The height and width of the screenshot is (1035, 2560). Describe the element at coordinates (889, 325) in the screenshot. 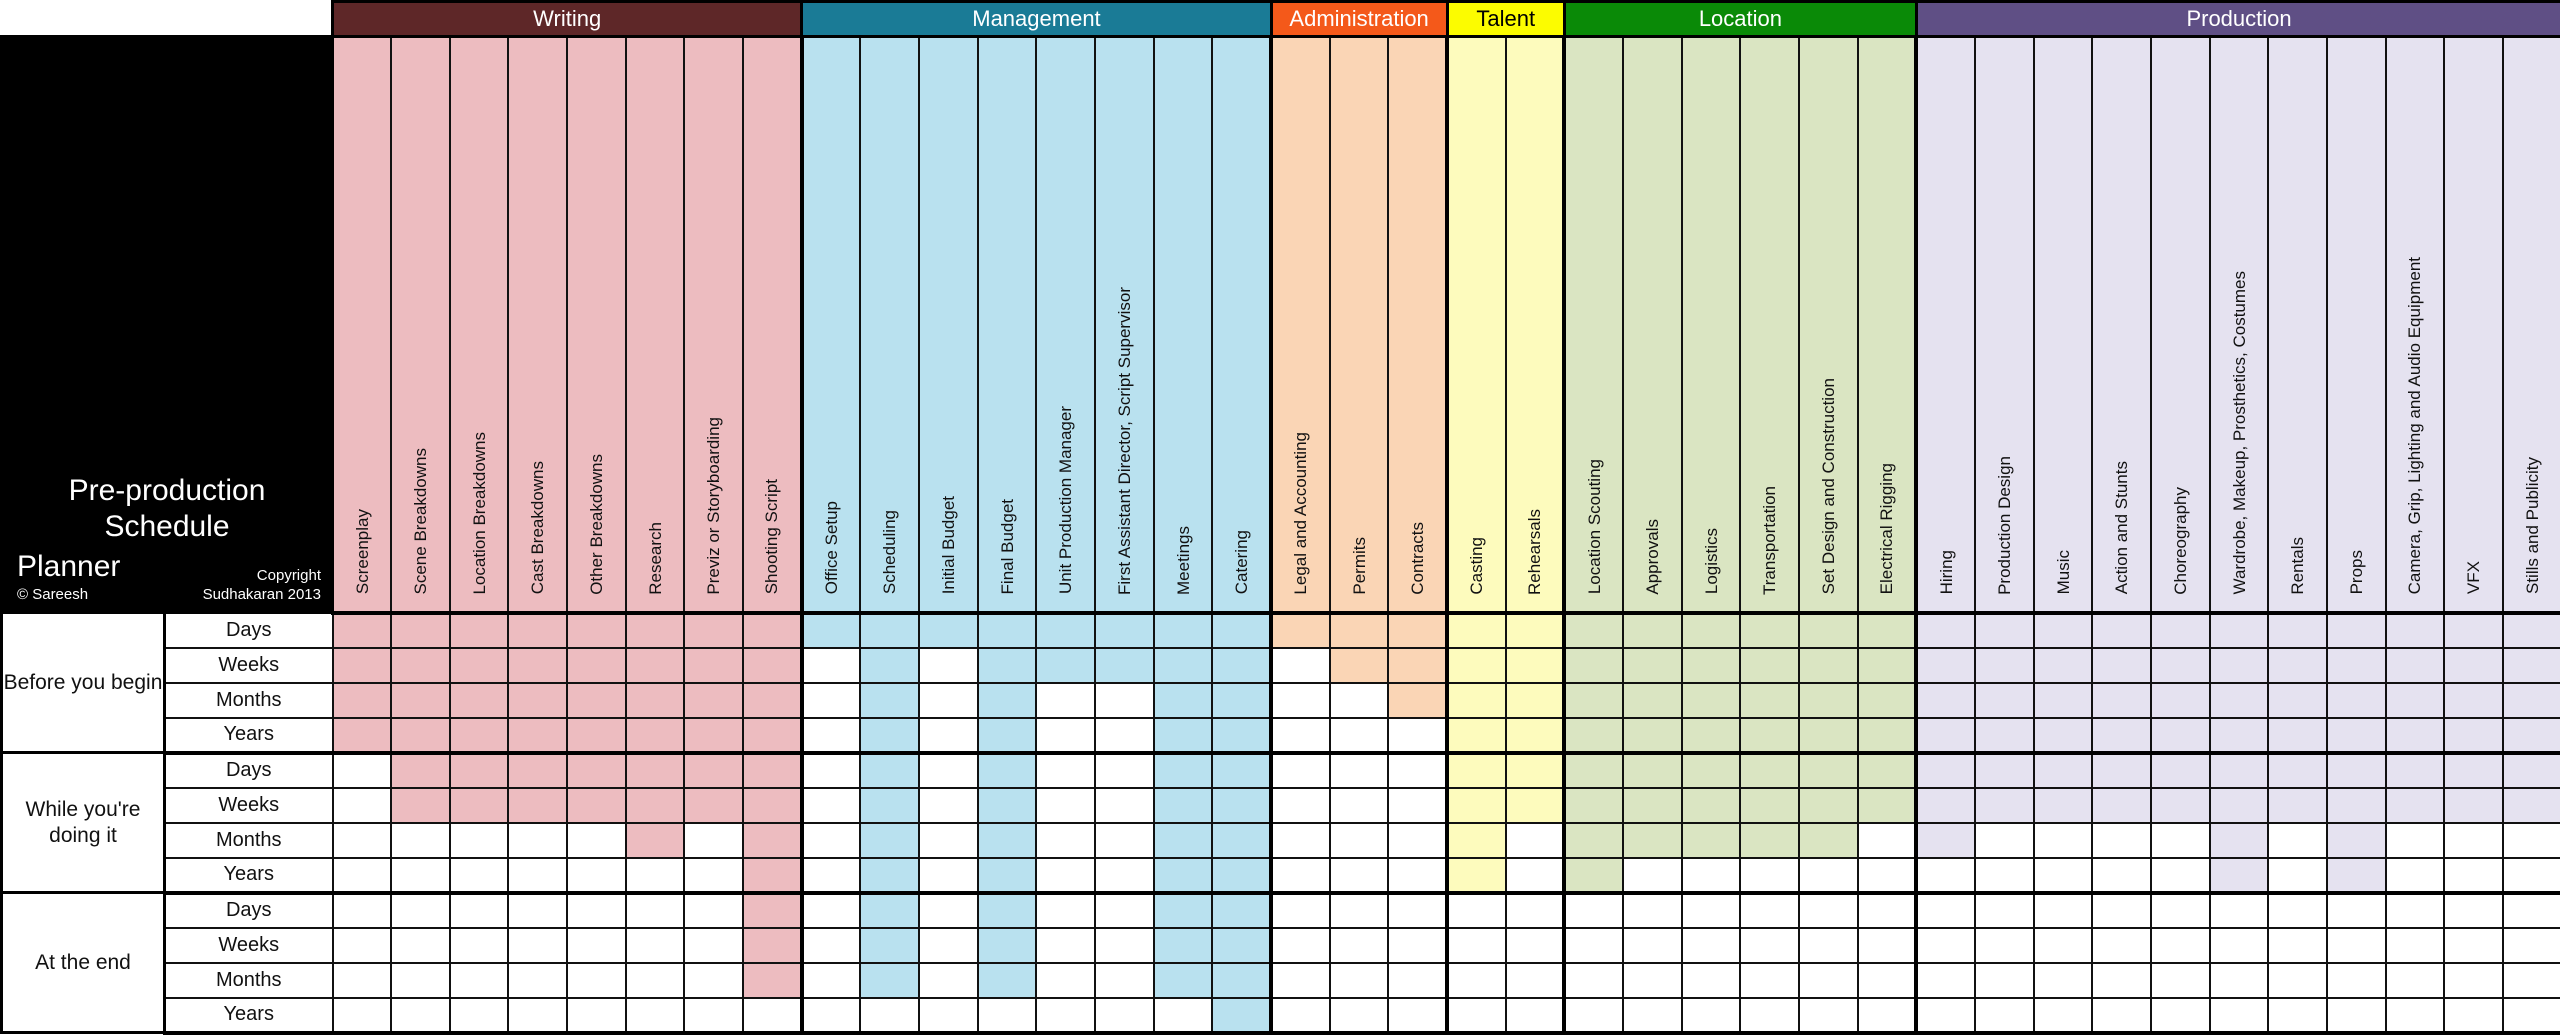

I see `column-header-9: Scheduling` at that location.